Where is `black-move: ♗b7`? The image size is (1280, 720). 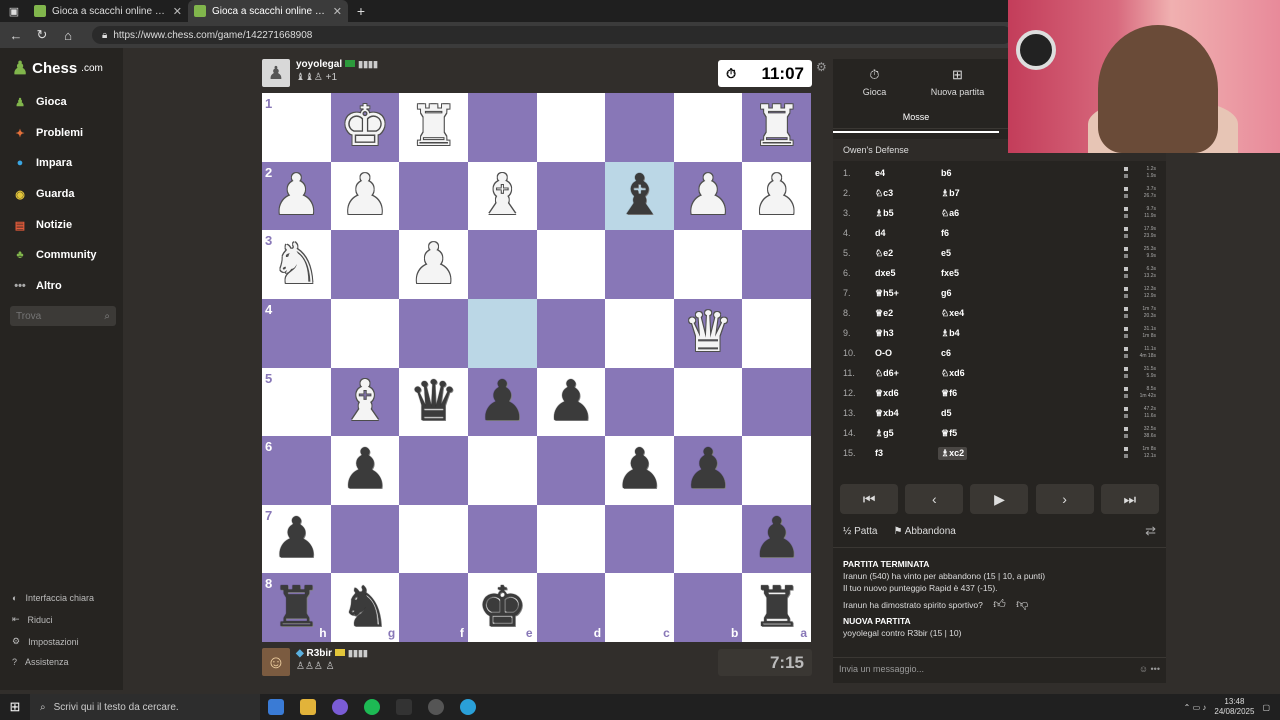
black-move: ♗b7 is located at coordinates (950, 193).